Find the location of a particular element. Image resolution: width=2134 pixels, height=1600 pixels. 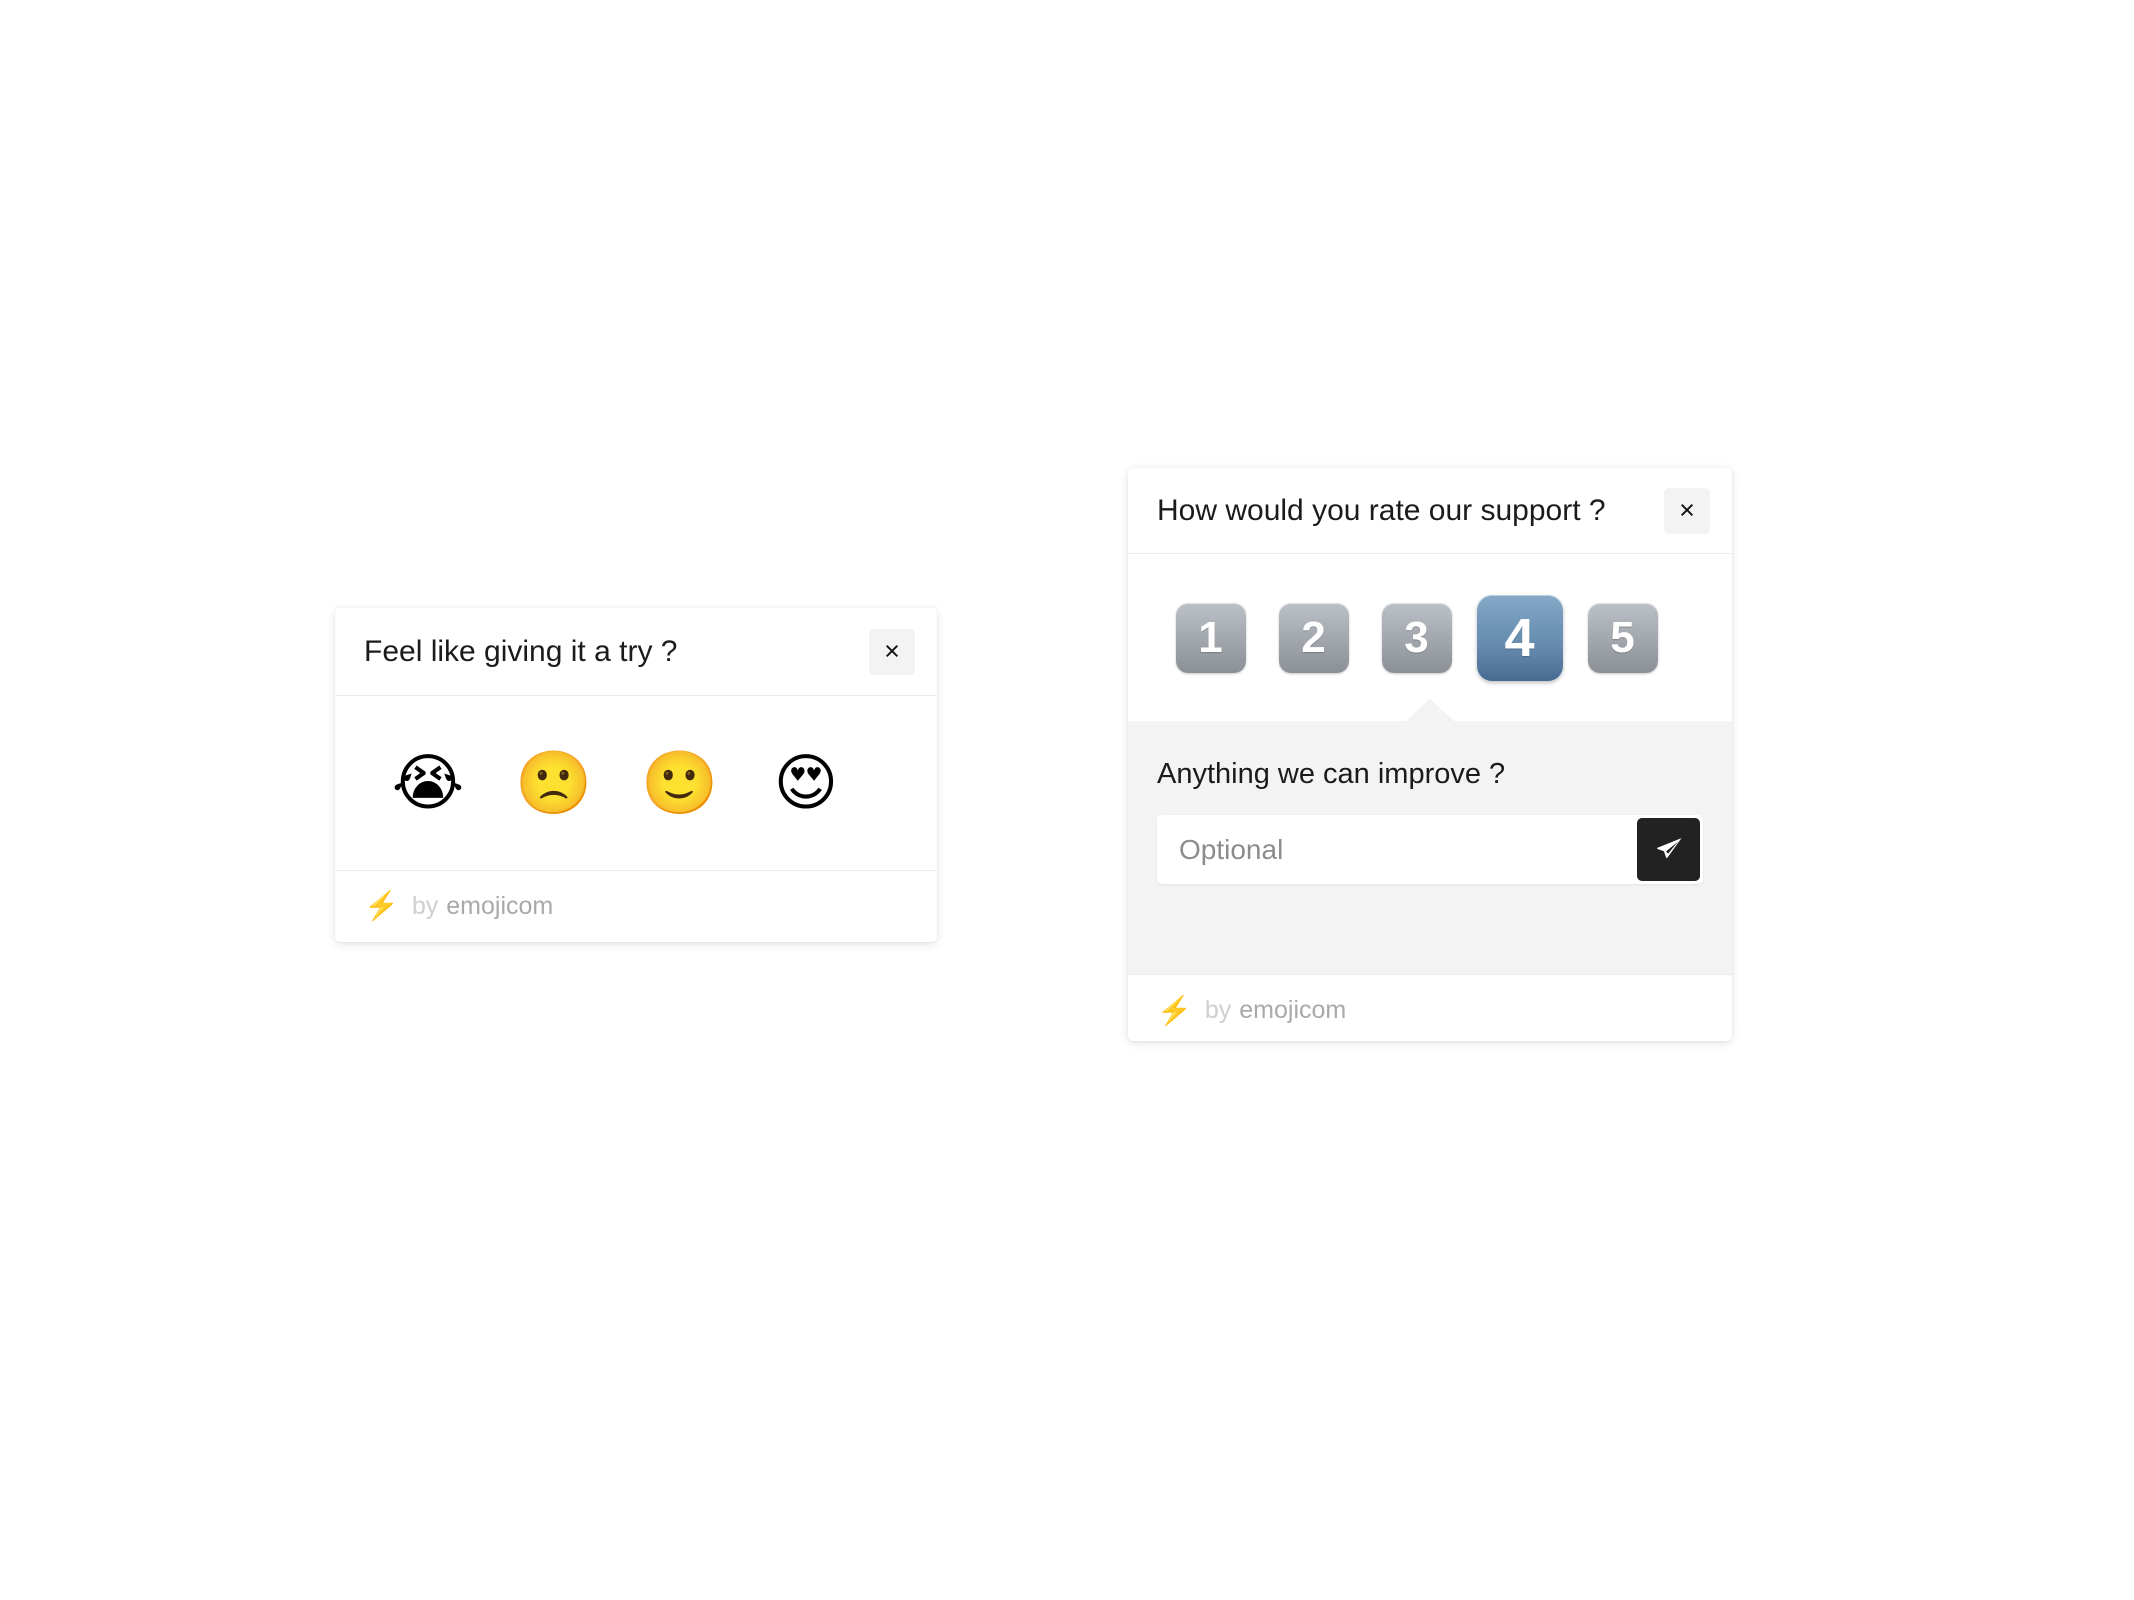

comment-section: Anything we can improve ? is located at coordinates (1430, 847).